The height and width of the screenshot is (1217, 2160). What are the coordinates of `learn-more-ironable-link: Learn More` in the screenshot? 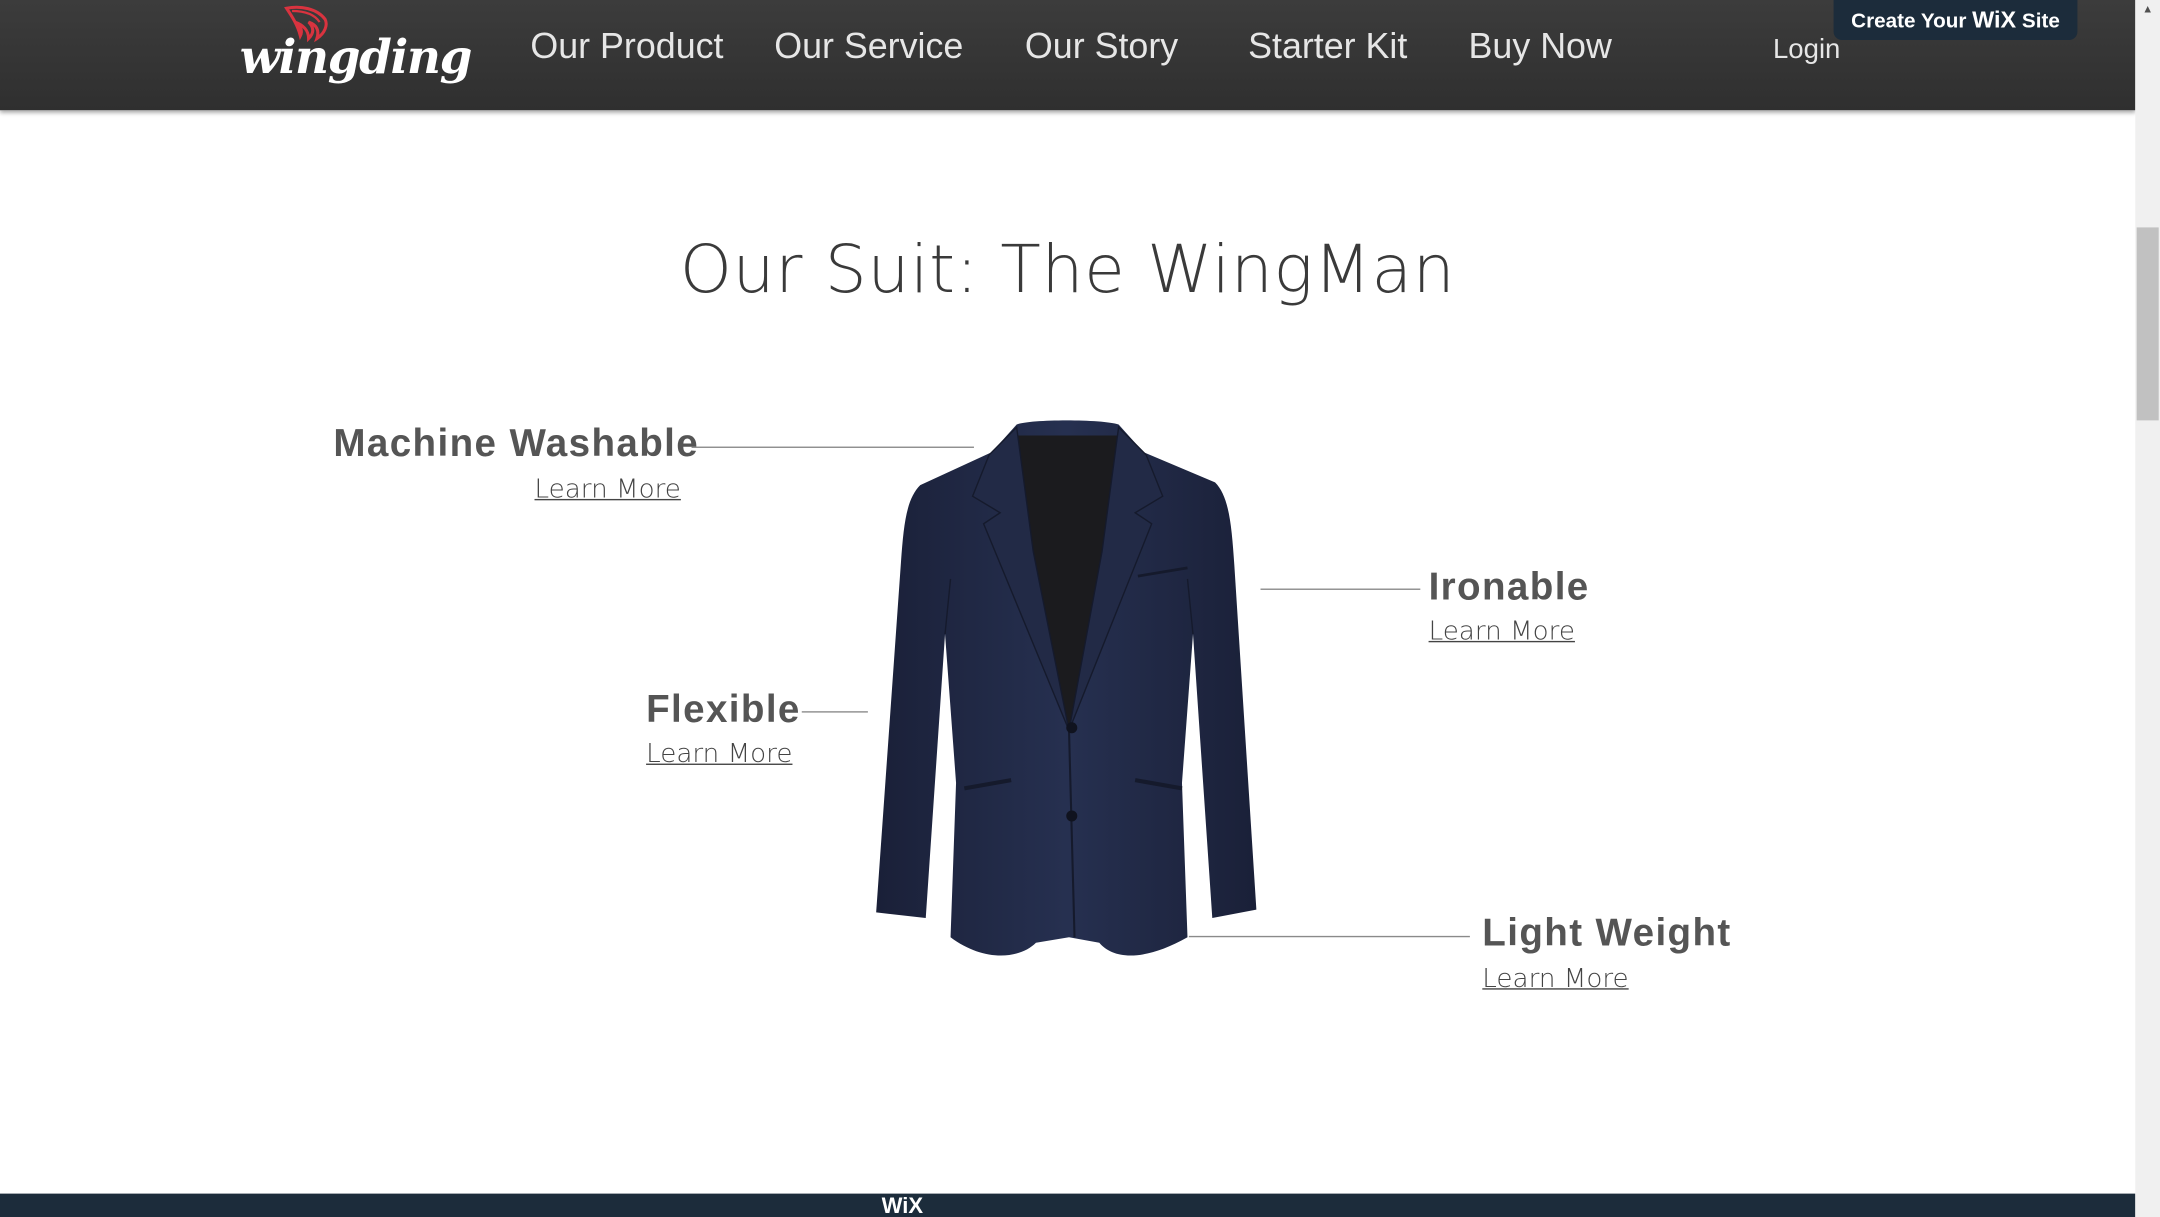 It's located at (1502, 631).